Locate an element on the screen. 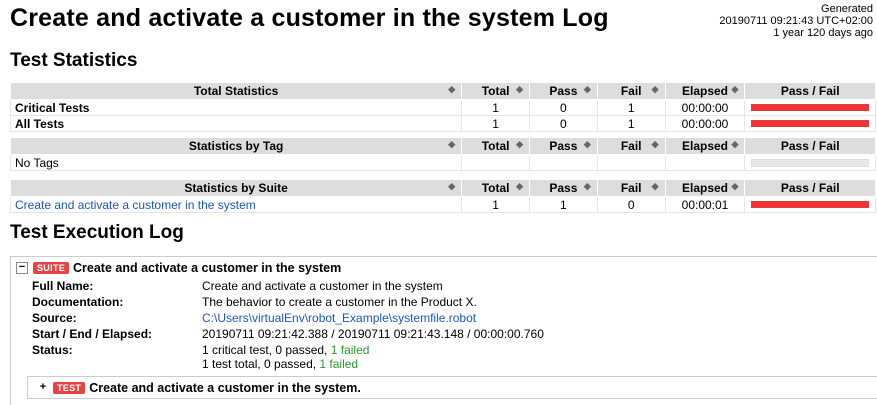  test-statistics-heading: Test Statistics is located at coordinates (74, 60).